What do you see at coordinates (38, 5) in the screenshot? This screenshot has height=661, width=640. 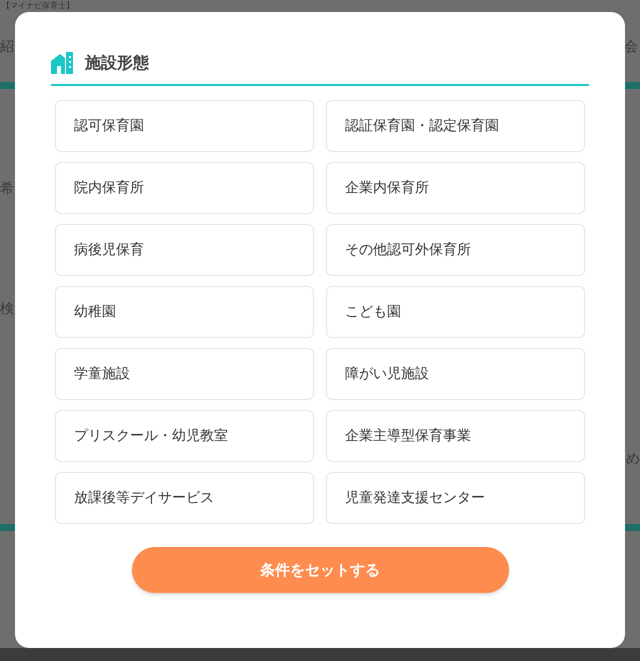 I see `site-header-text: 【マイナビ保育士】` at bounding box center [38, 5].